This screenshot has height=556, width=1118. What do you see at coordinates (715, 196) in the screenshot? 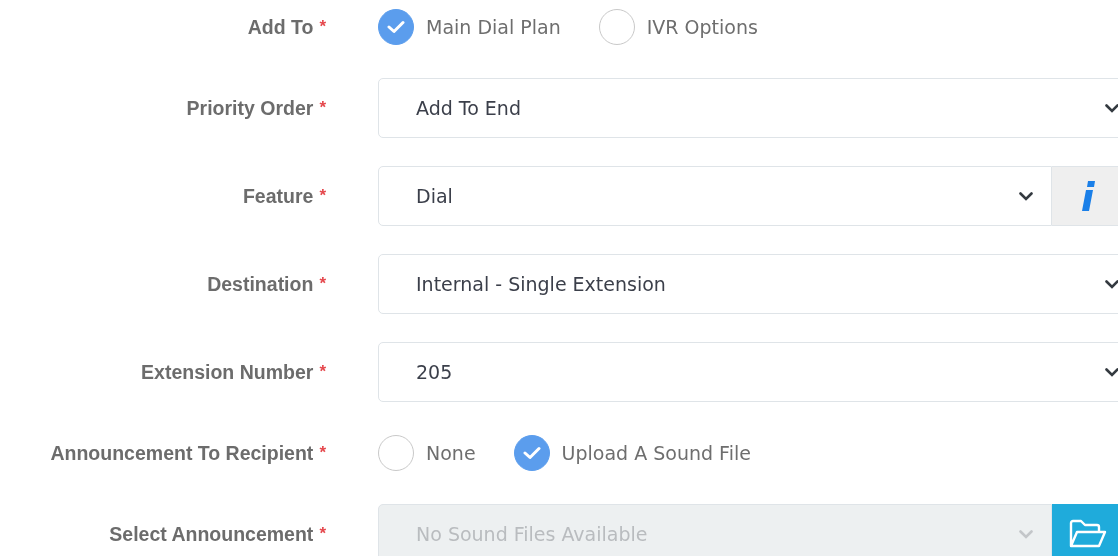
I see `select-field: Dial` at bounding box center [715, 196].